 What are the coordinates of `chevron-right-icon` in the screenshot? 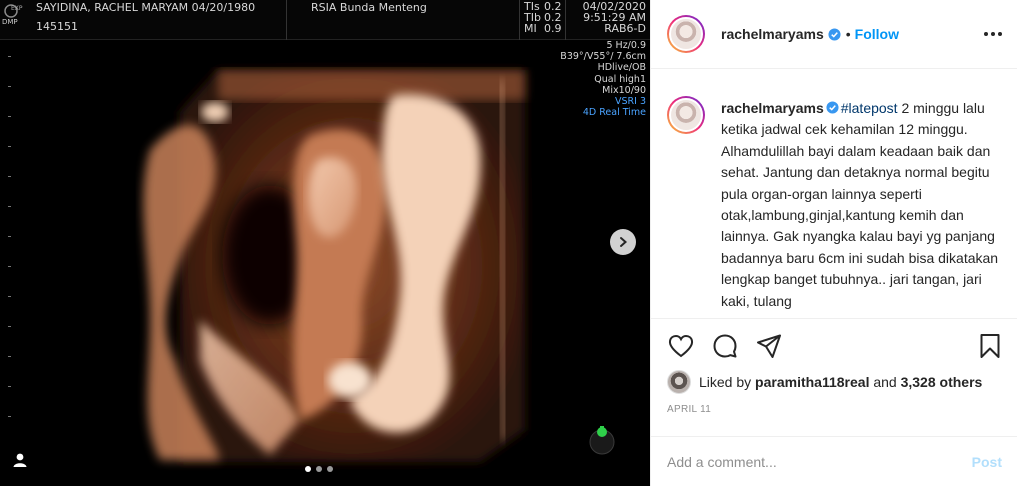 It's located at (624, 242).